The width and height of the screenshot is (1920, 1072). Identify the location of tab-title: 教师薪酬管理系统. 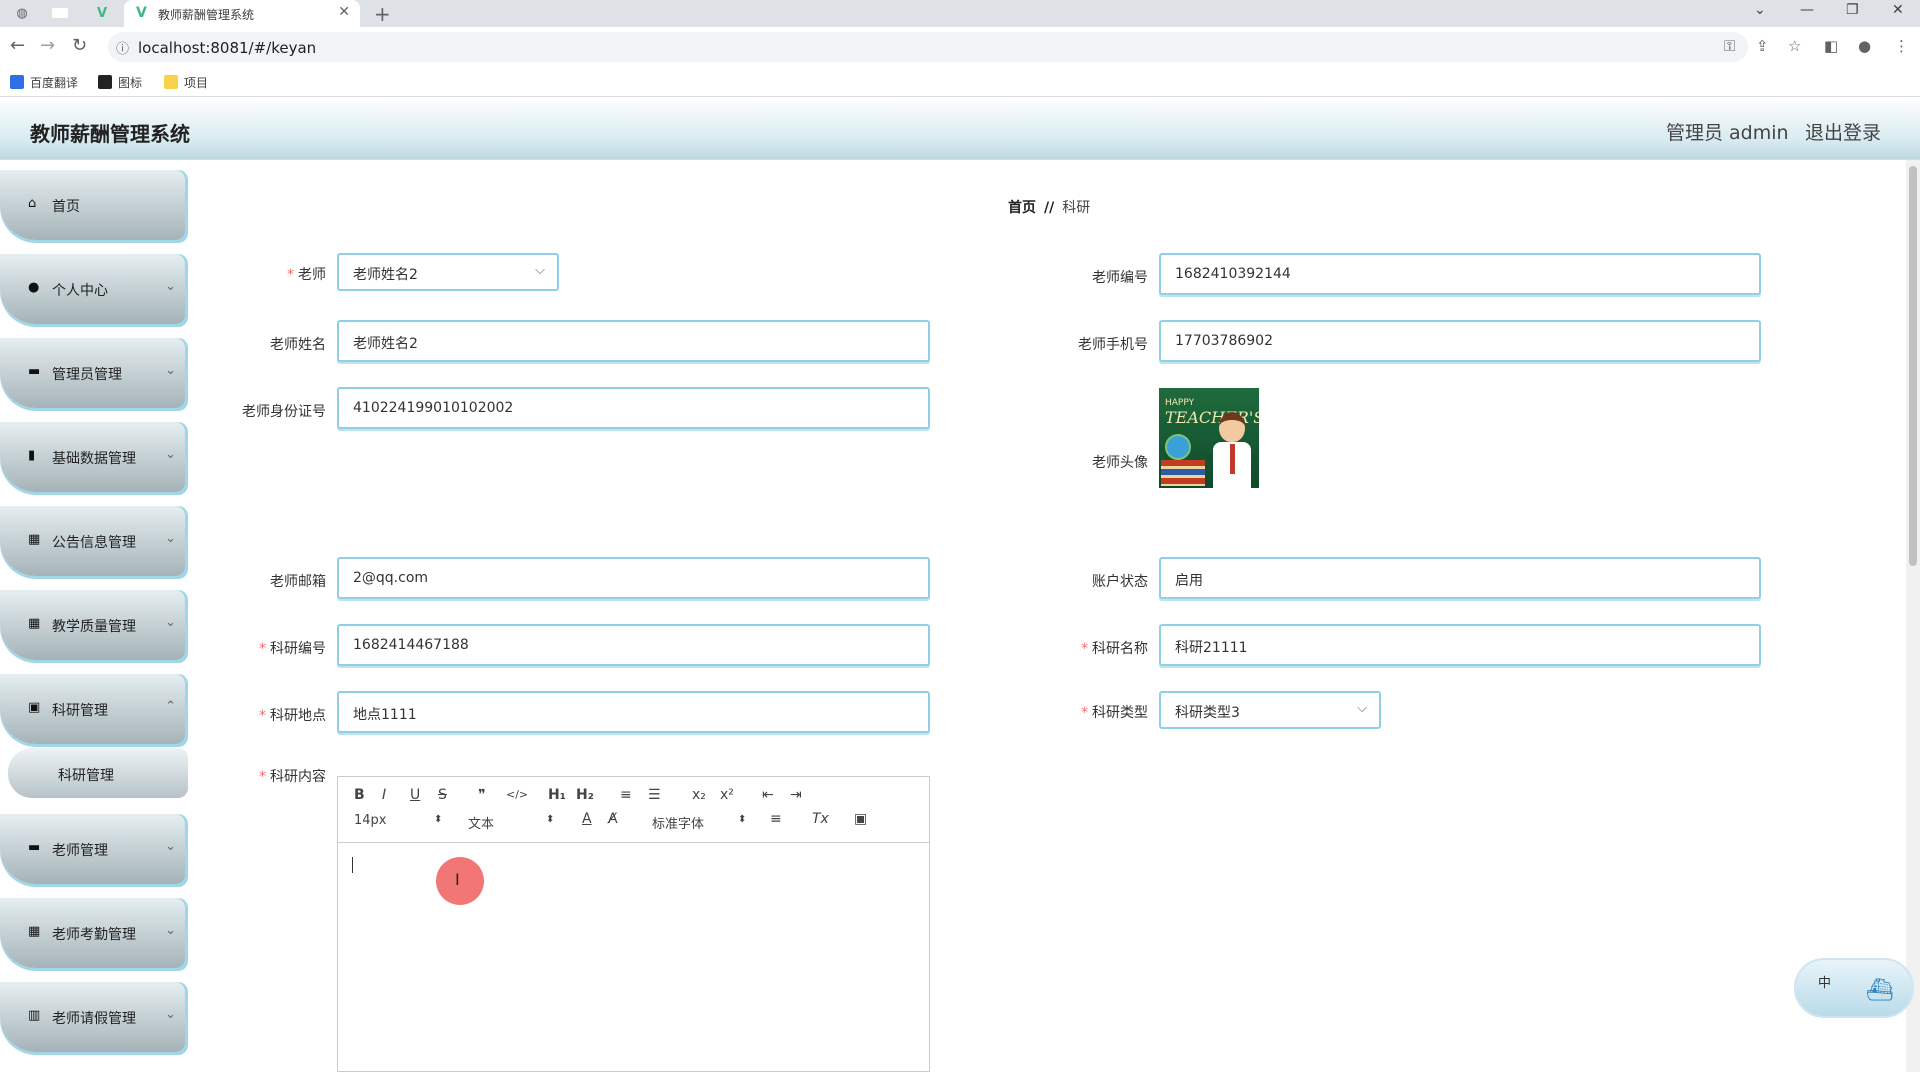
(206, 15).